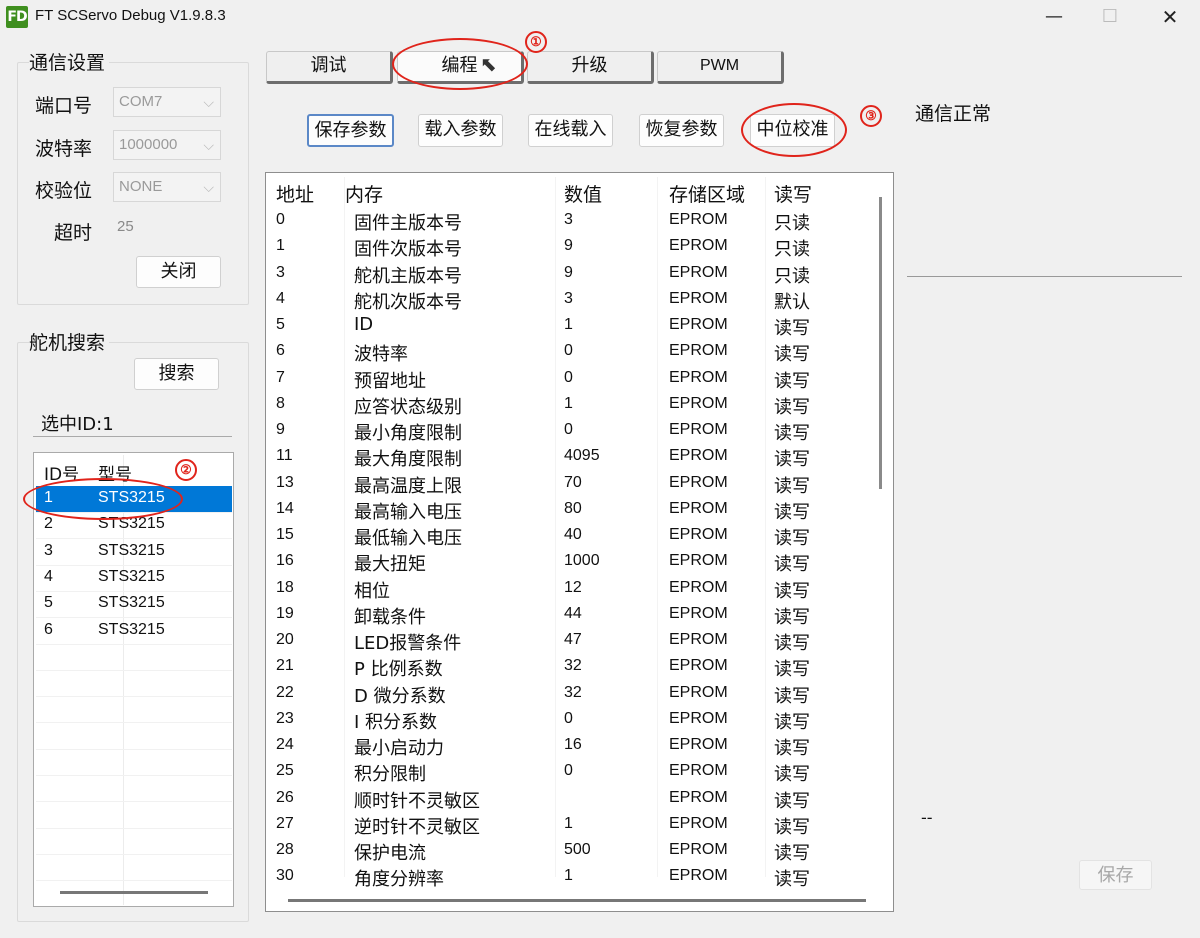 This screenshot has width=1200, height=938. What do you see at coordinates (792, 223) in the screenshot?
I see `cell-rw: 只读` at bounding box center [792, 223].